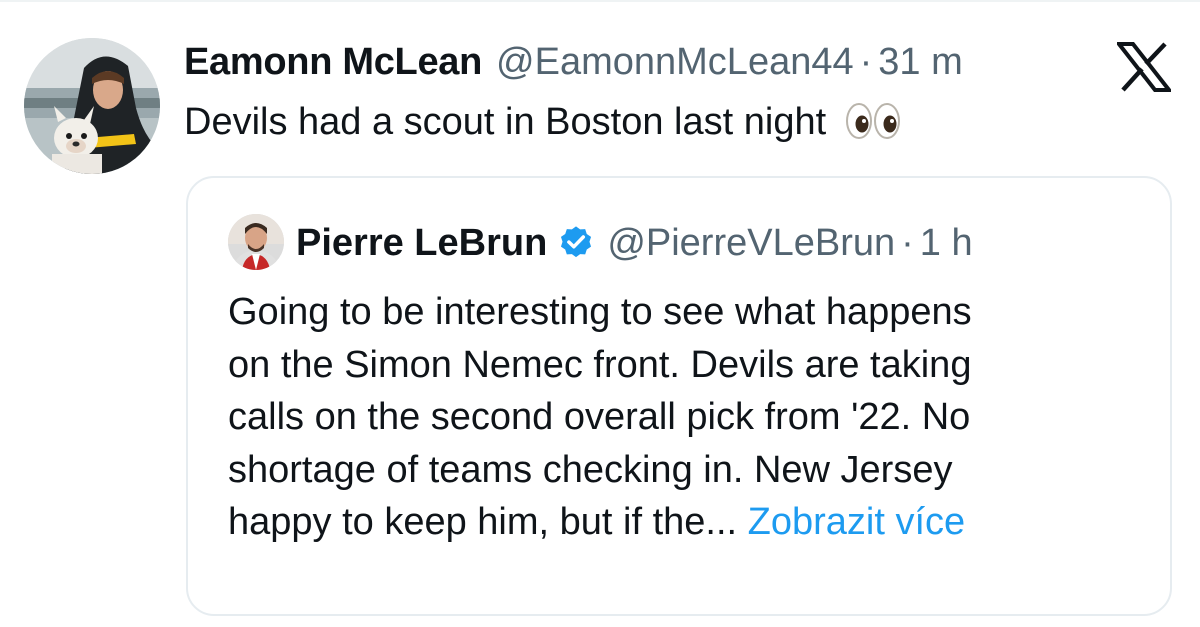 This screenshot has width=1200, height=627. I want to click on profile-photo-with-dog-icon, so click(92, 106).